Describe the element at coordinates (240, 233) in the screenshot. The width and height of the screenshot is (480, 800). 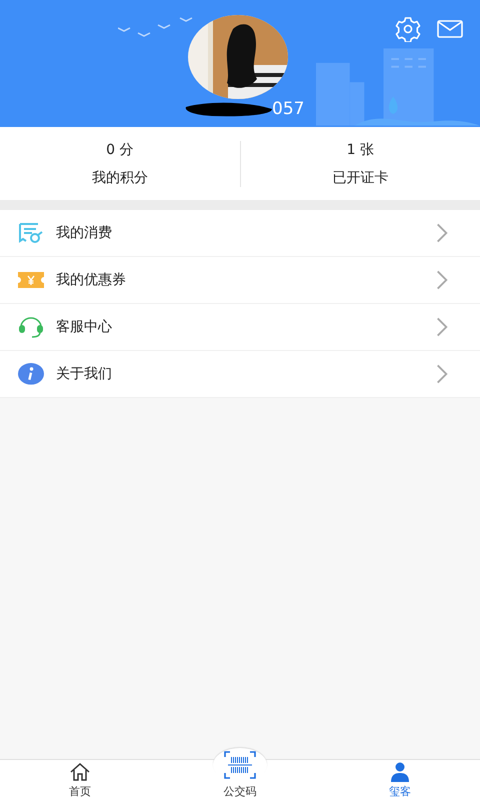
I see `menu-item: 我的消费` at that location.